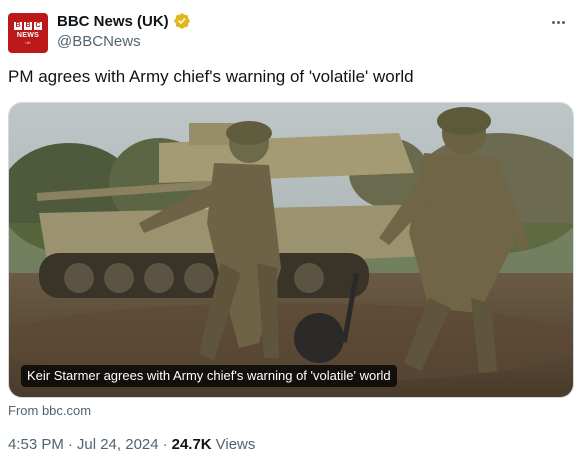  I want to click on avatar: B B C NEWS UK, so click(28, 33).